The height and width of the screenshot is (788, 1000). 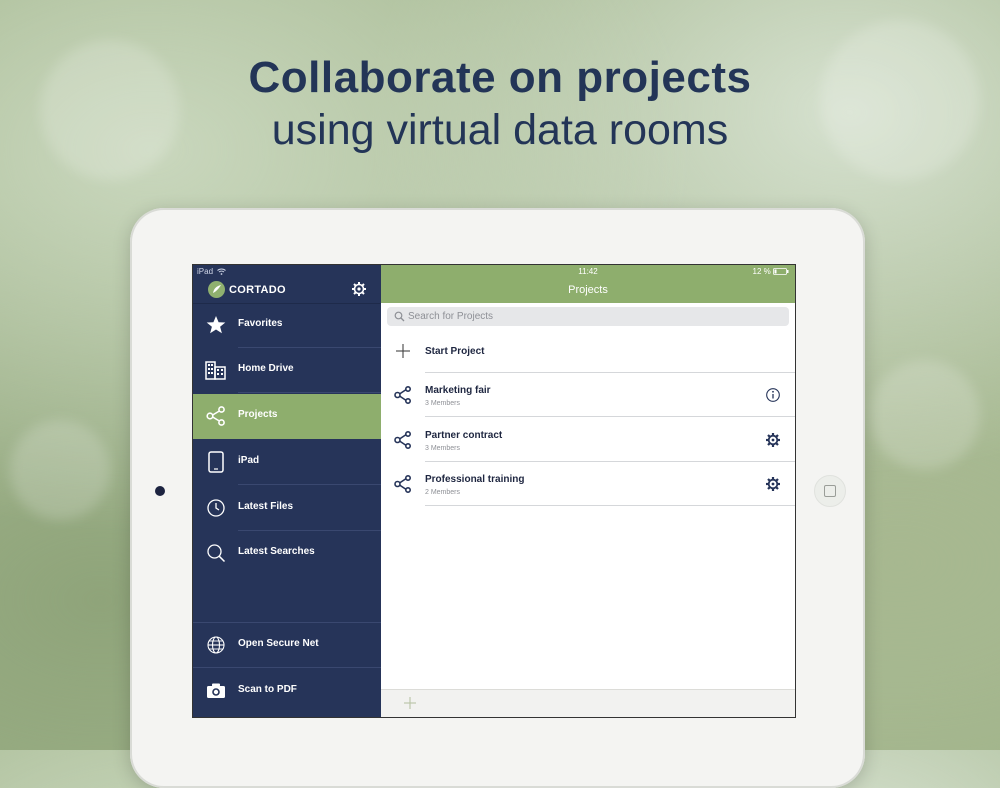 I want to click on sidebar-item-label: Latest Searches, so click(x=276, y=551).